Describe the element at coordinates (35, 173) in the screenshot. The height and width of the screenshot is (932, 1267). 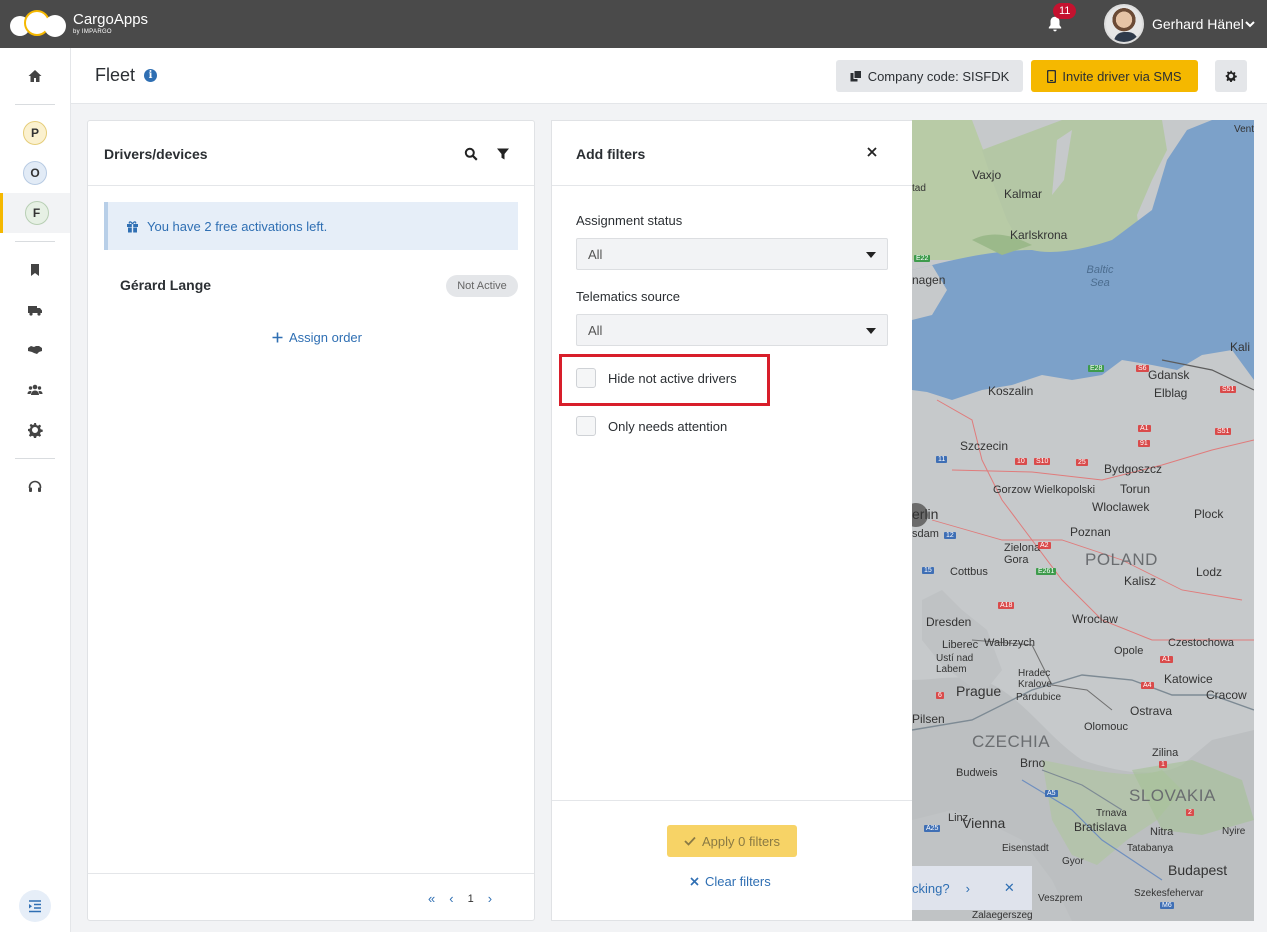
I see `sidebar-item-o: O` at that location.